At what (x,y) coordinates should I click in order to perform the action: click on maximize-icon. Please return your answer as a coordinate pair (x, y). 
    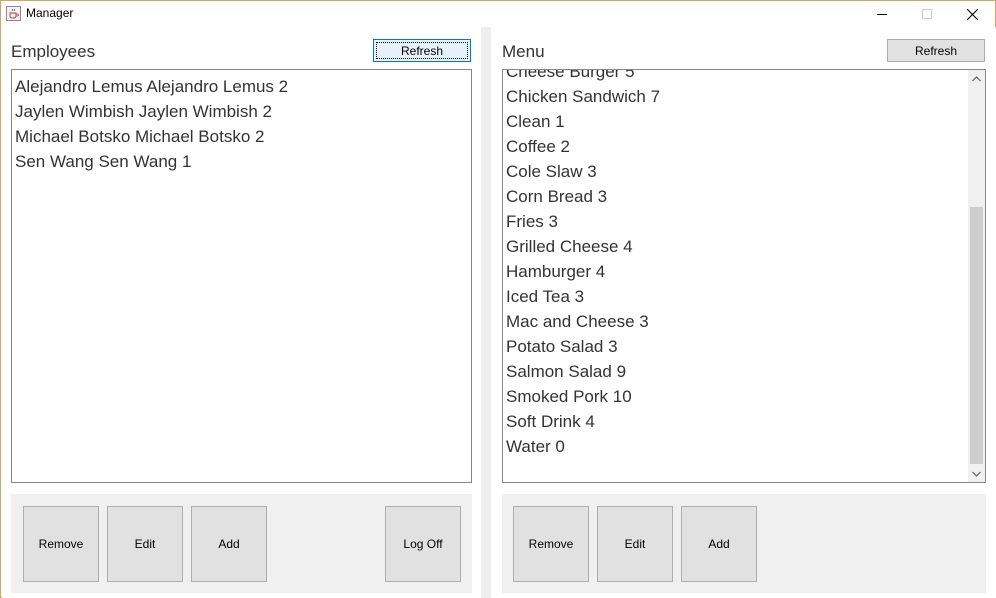
    Looking at the image, I should click on (927, 14).